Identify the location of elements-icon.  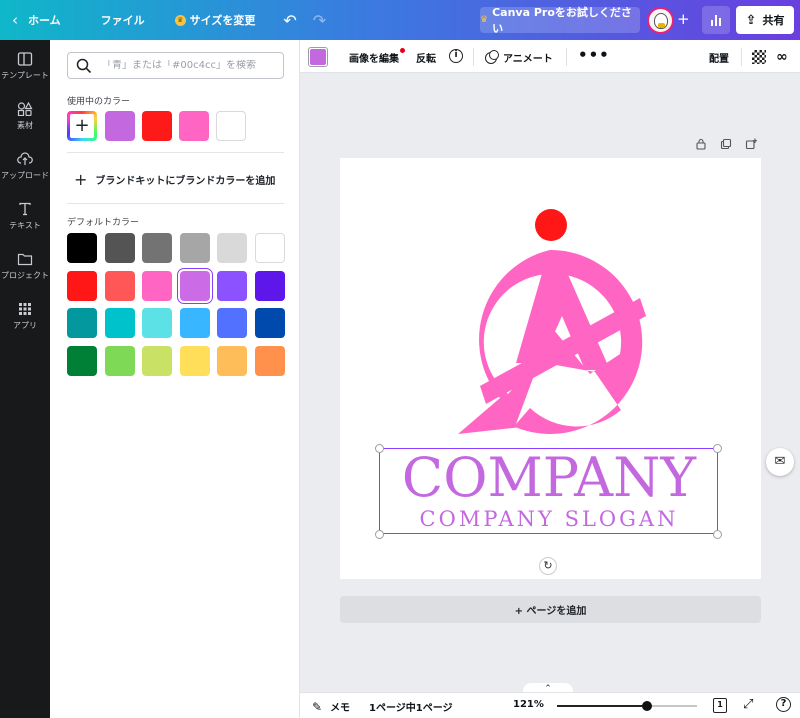
(25, 109).